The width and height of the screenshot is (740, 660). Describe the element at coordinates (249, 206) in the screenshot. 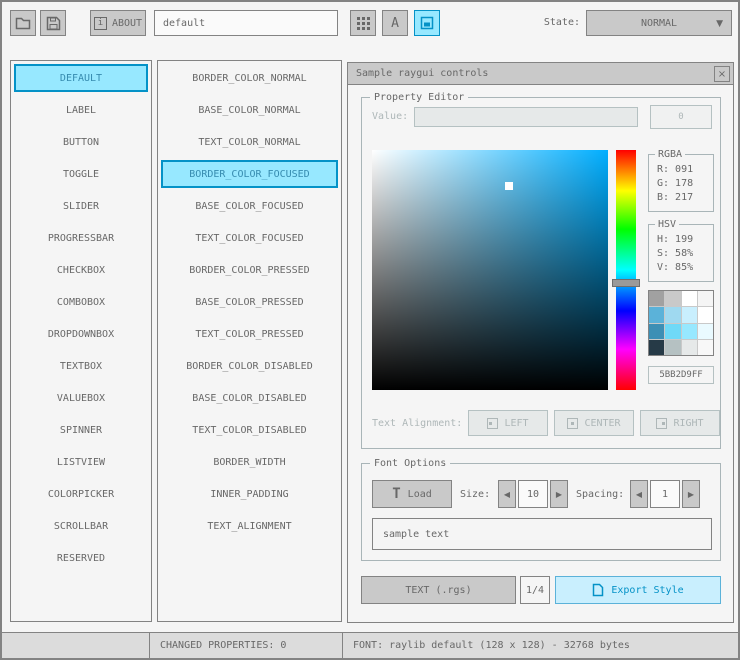

I see `properties-list-item: BASE_COLOR_FOCUSED` at that location.